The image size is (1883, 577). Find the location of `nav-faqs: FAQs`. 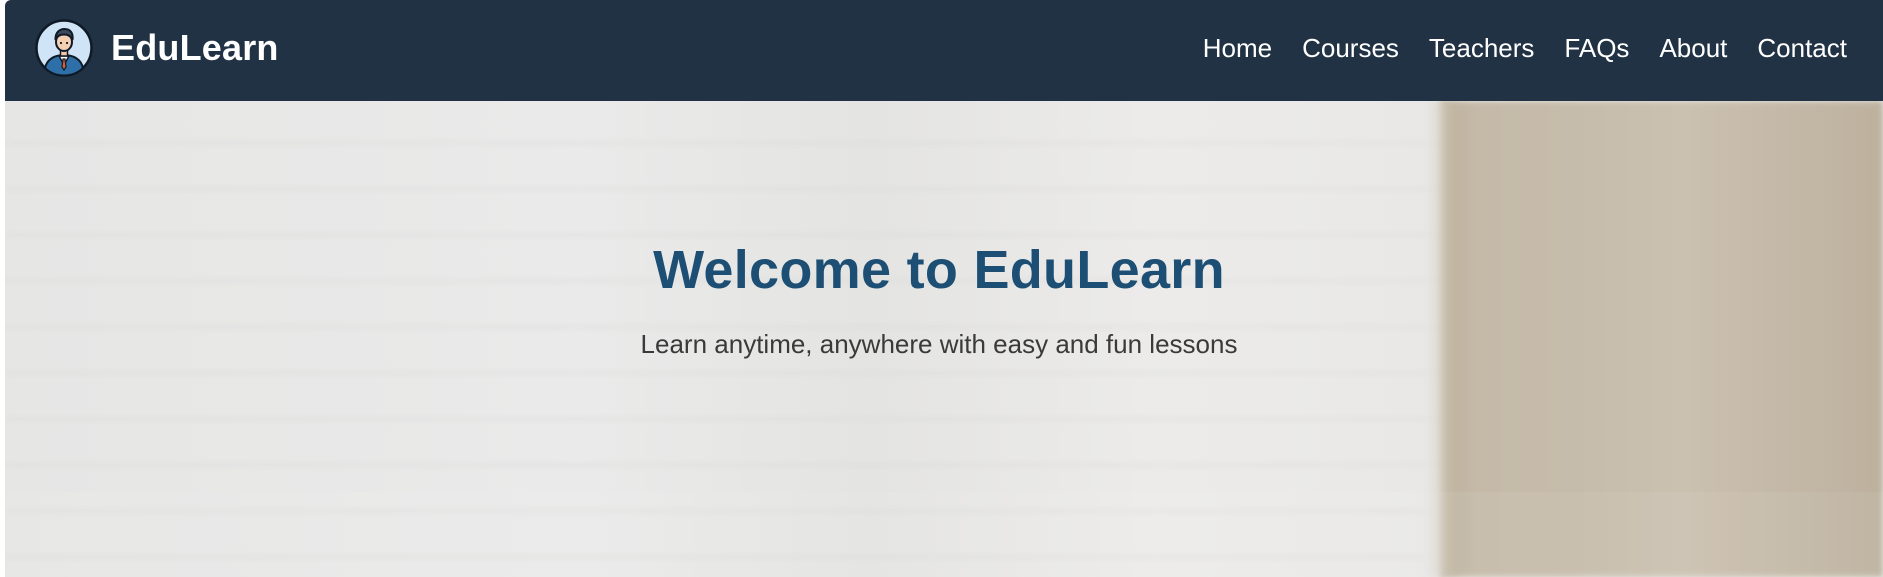

nav-faqs: FAQs is located at coordinates (1596, 48).